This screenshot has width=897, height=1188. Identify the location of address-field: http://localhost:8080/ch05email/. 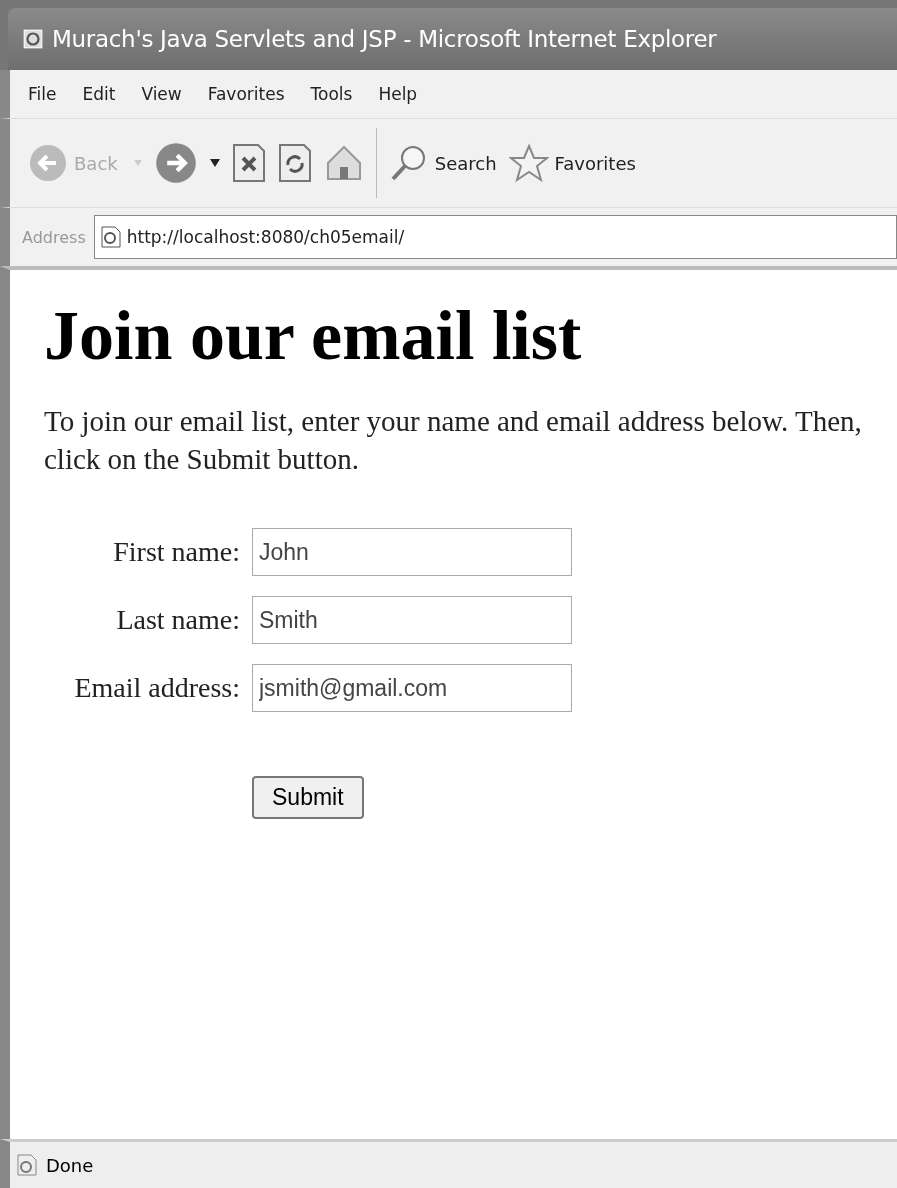
(495, 237).